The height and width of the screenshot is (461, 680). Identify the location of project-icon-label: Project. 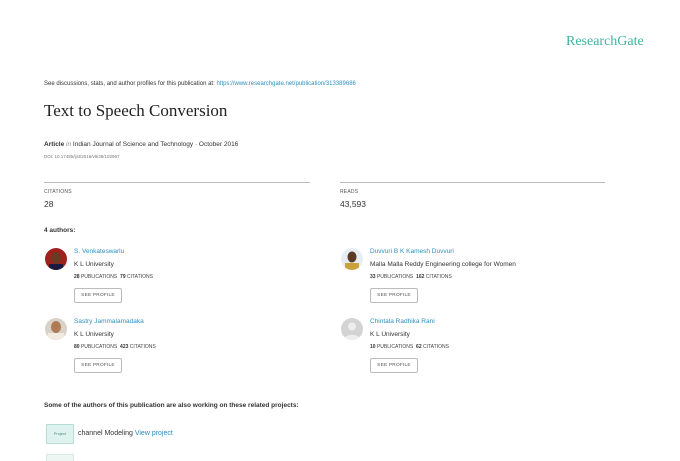
(60, 433).